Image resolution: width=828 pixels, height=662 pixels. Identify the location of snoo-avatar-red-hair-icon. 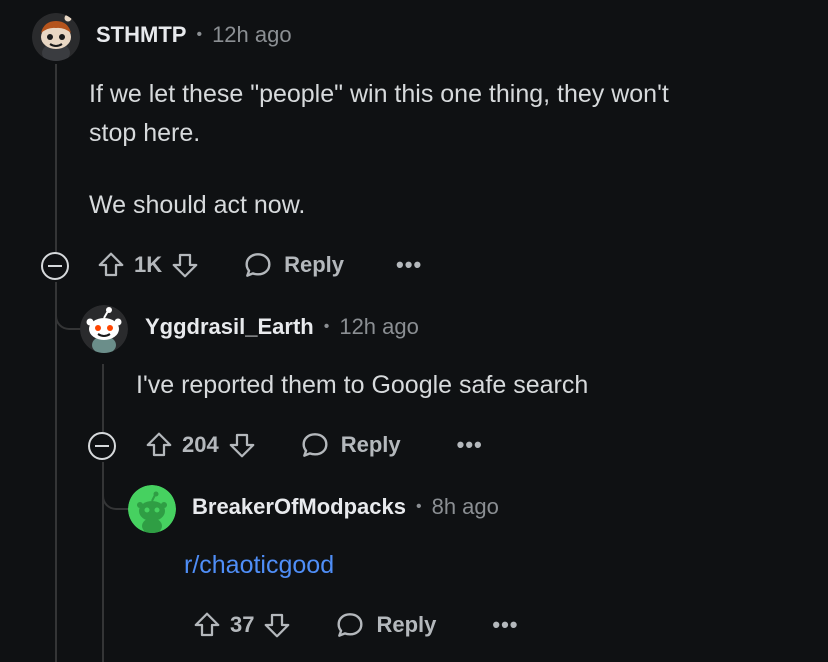
(56, 37).